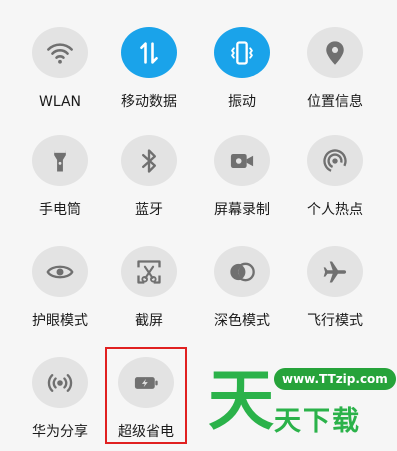  I want to click on vibrate-toggle: 振动, so click(242, 60).